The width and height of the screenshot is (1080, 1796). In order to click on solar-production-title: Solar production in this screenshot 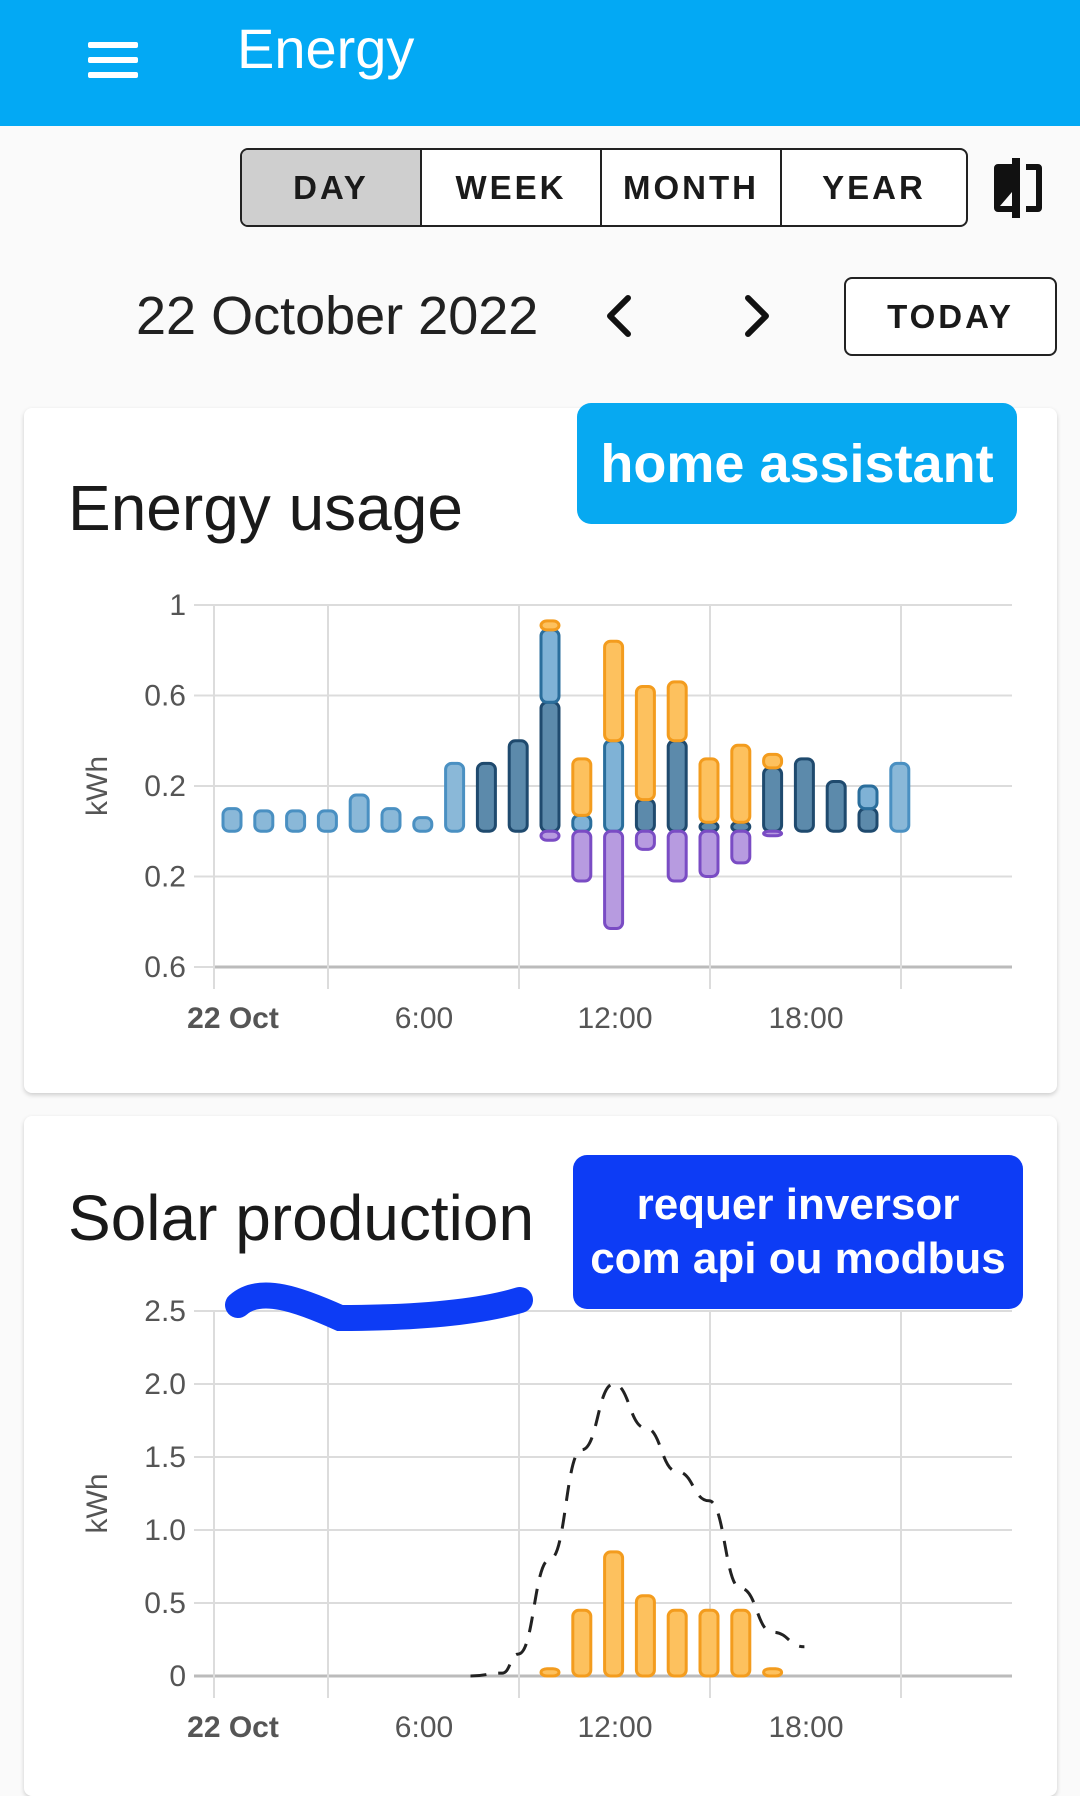, I will do `click(301, 1218)`.